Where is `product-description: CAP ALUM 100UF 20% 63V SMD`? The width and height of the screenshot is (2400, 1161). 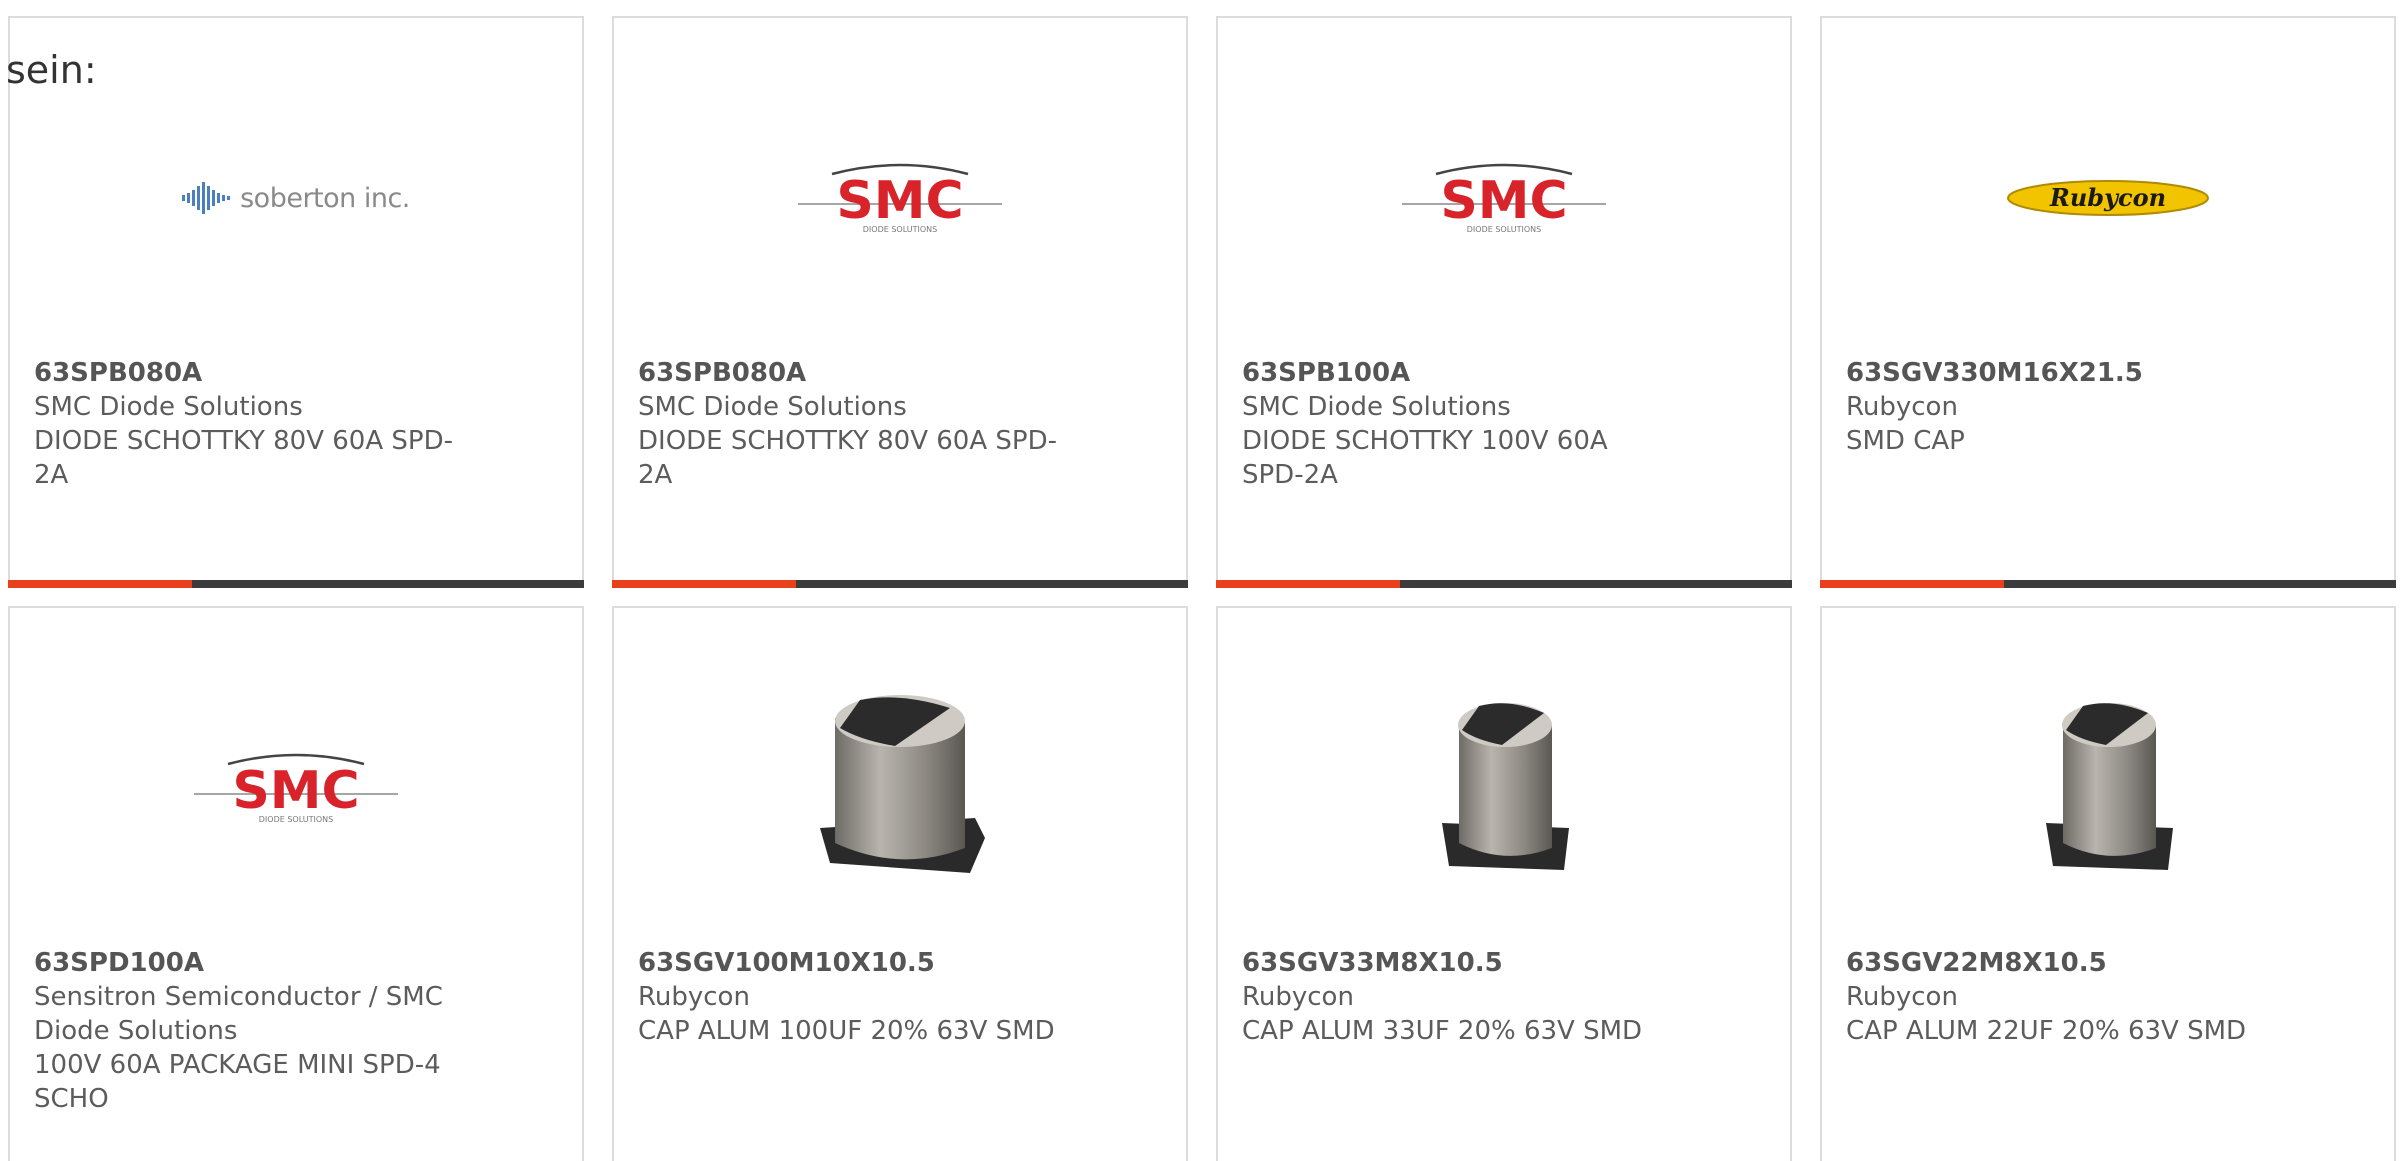
product-description: CAP ALUM 100UF 20% 63V SMD is located at coordinates (846, 1031).